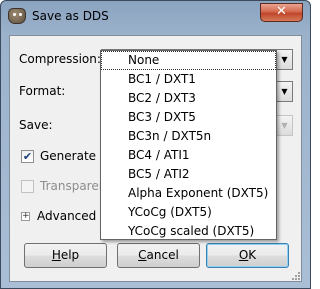  I want to click on dropdown-option-ycocg: YCoCg (DXT5), so click(188, 212).